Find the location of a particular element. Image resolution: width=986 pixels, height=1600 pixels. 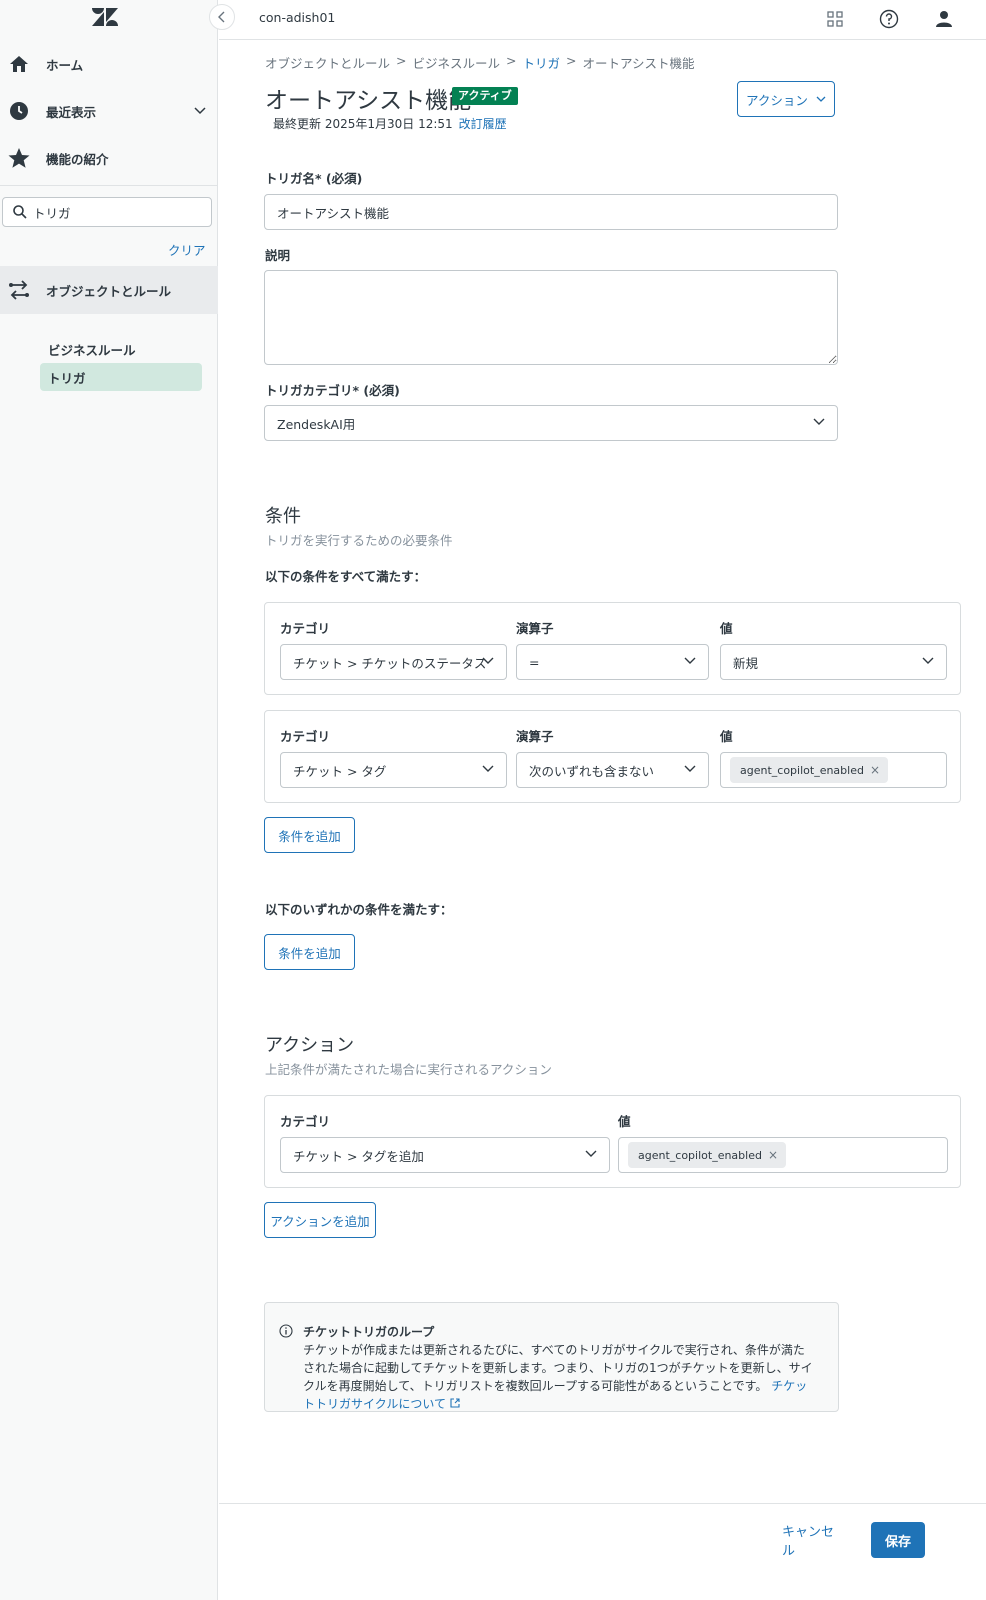

condition-row: カテゴリ 演算子 値 チケット > チケットのステータス = 新規 is located at coordinates (612, 648).